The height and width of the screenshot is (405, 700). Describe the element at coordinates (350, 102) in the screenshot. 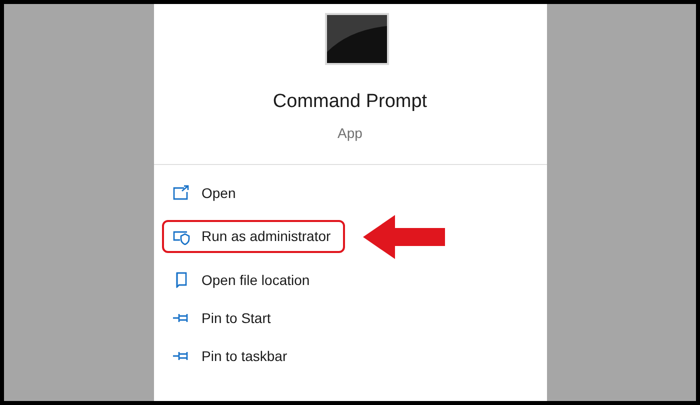

I see `app-title: Command Prompt` at that location.